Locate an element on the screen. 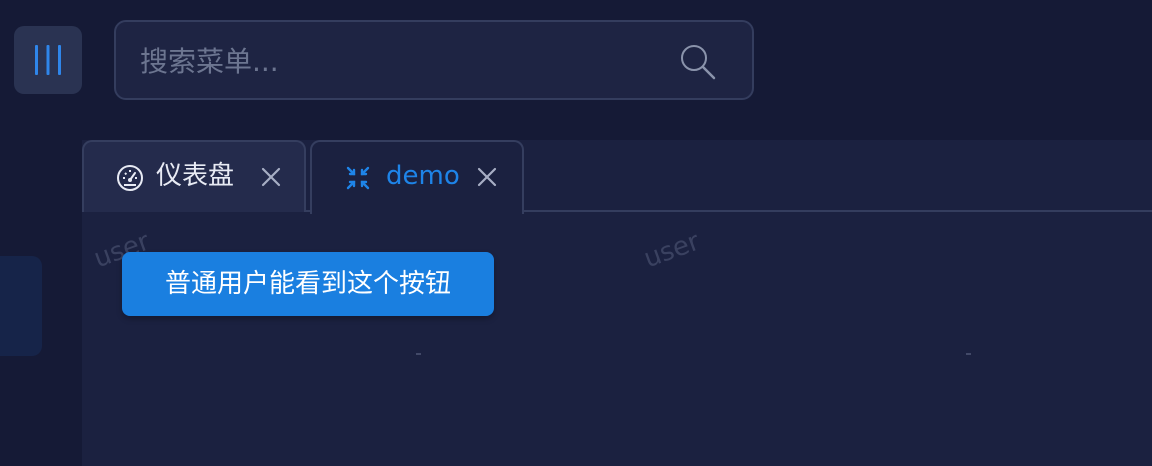  compress-icon is located at coordinates (358, 178).